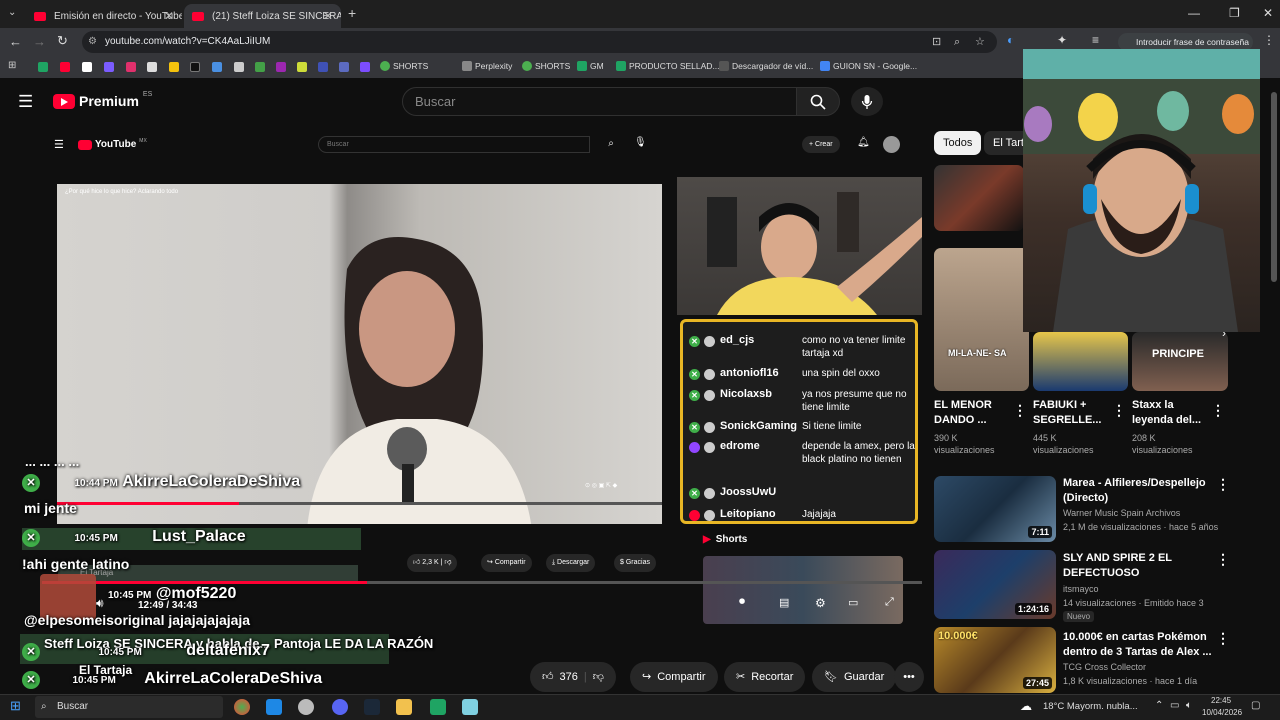  Describe the element at coordinates (1274, 187) in the screenshot. I see `page-scrollbar` at that location.